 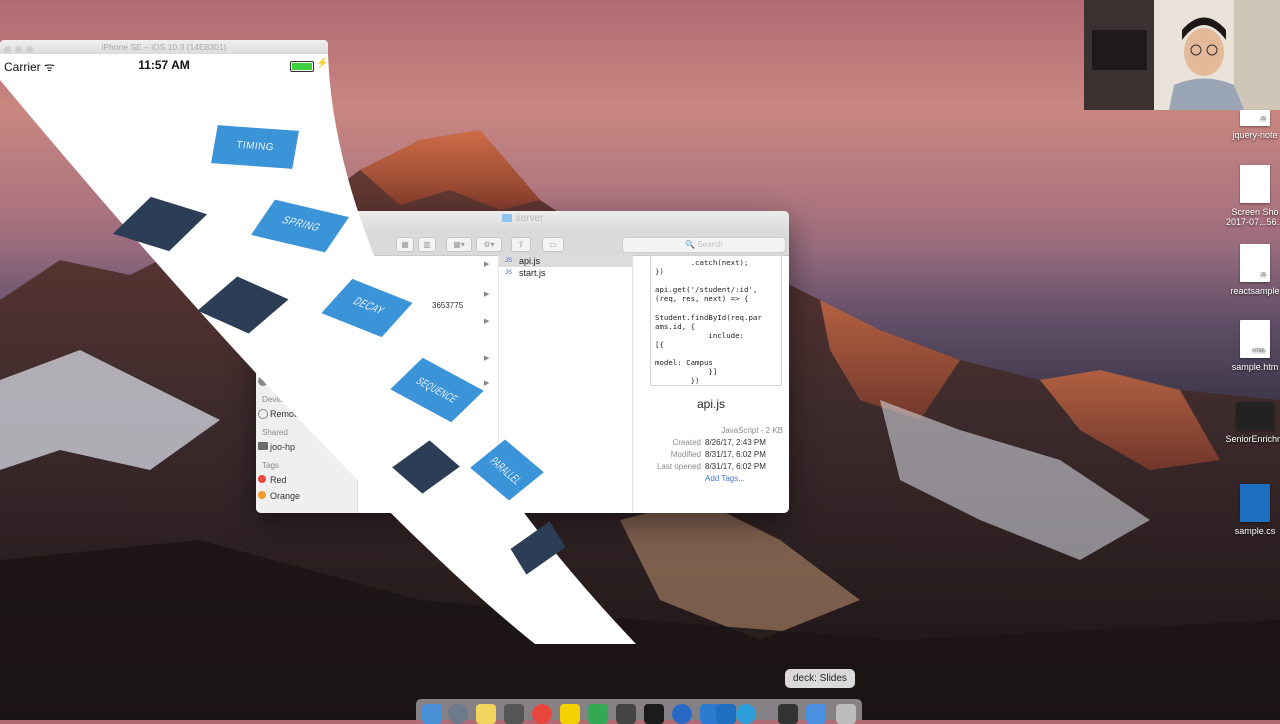 What do you see at coordinates (570, 714) in the screenshot?
I see `kakaotalk-icon` at bounding box center [570, 714].